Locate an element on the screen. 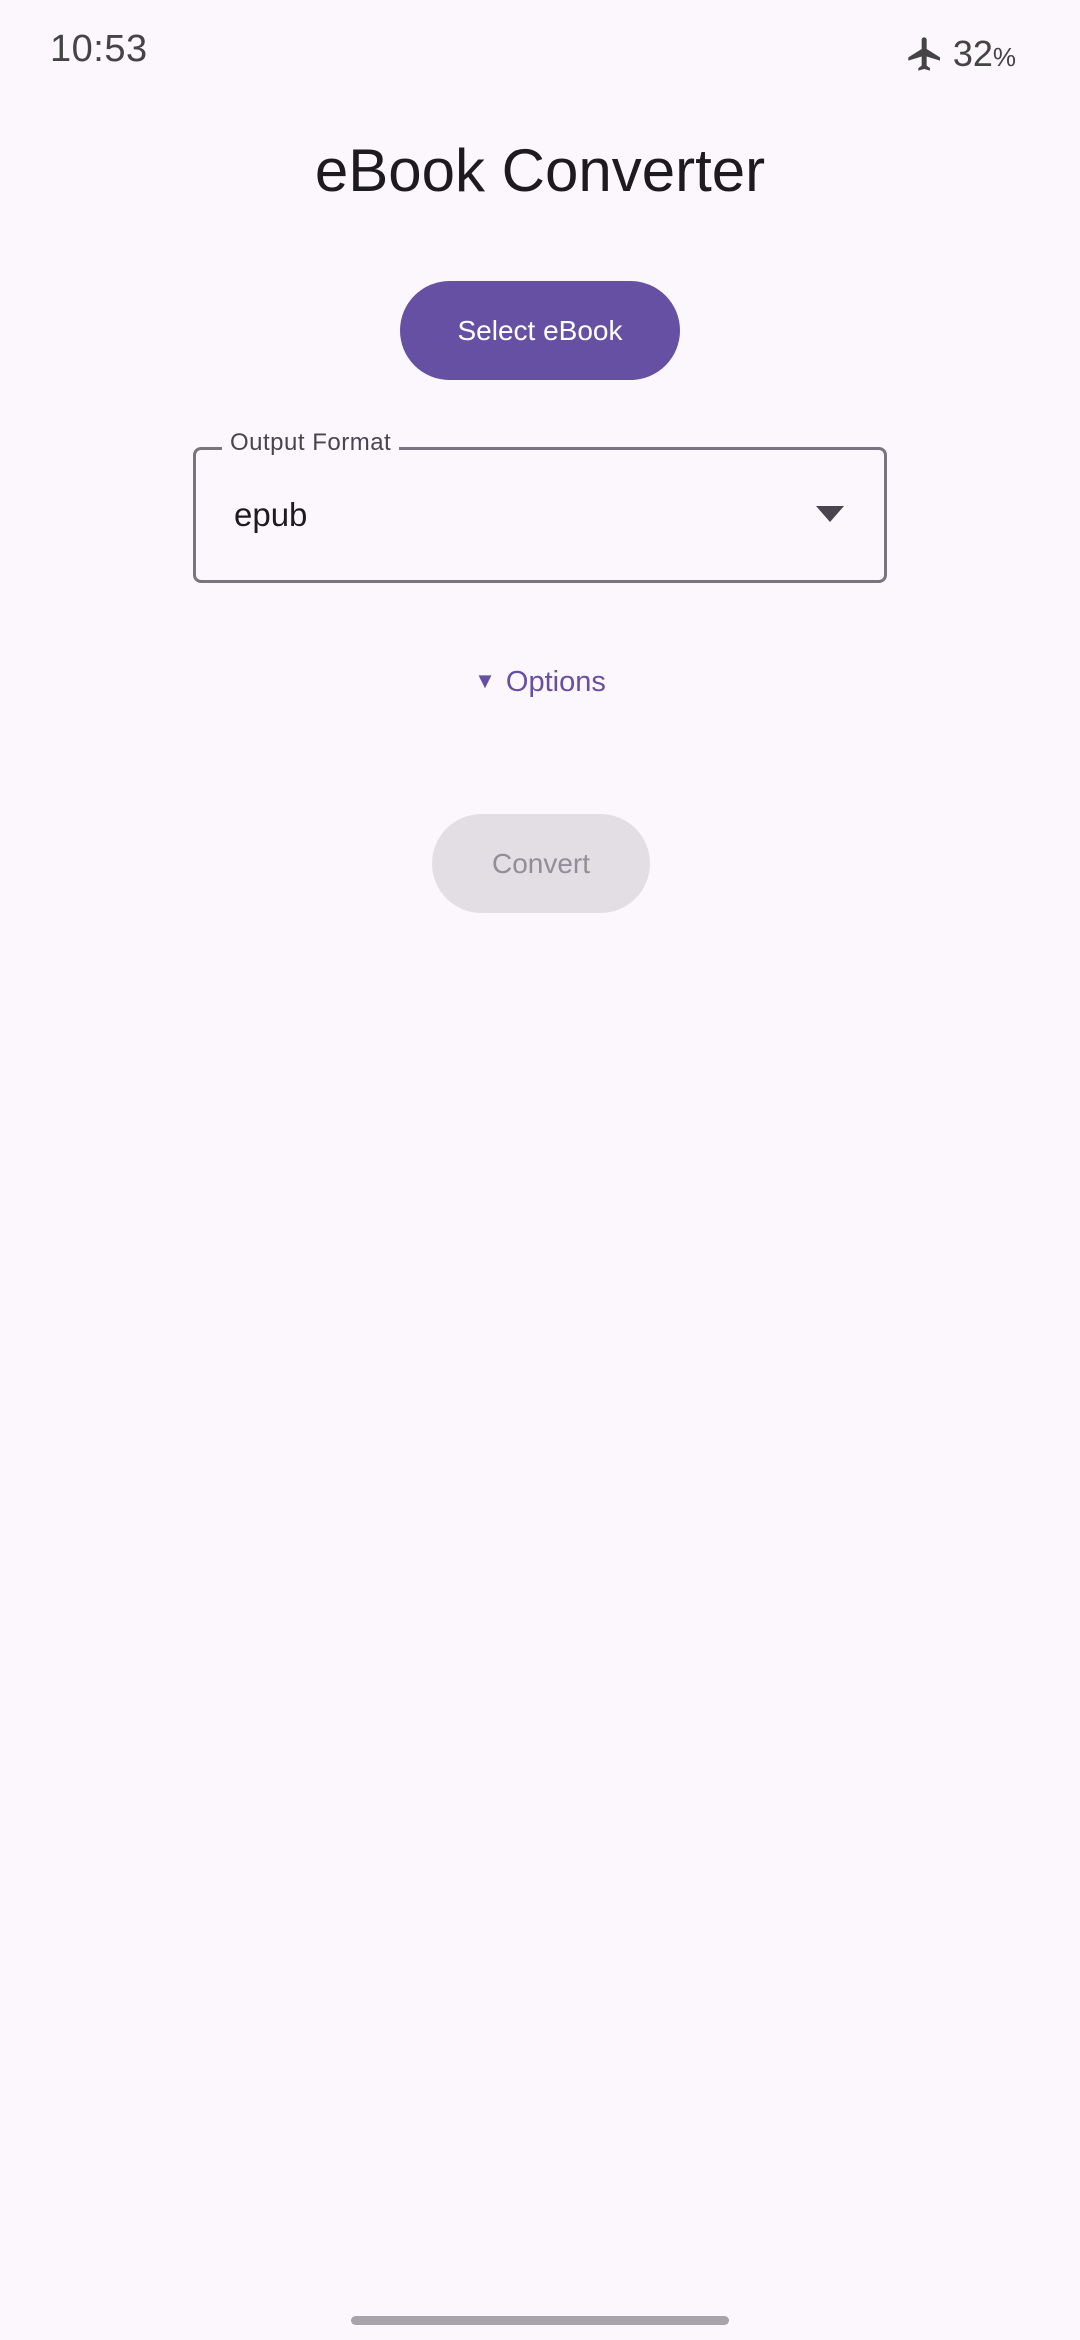 This screenshot has width=1080, height=2340. status-time: 10:53 is located at coordinates (99, 49).